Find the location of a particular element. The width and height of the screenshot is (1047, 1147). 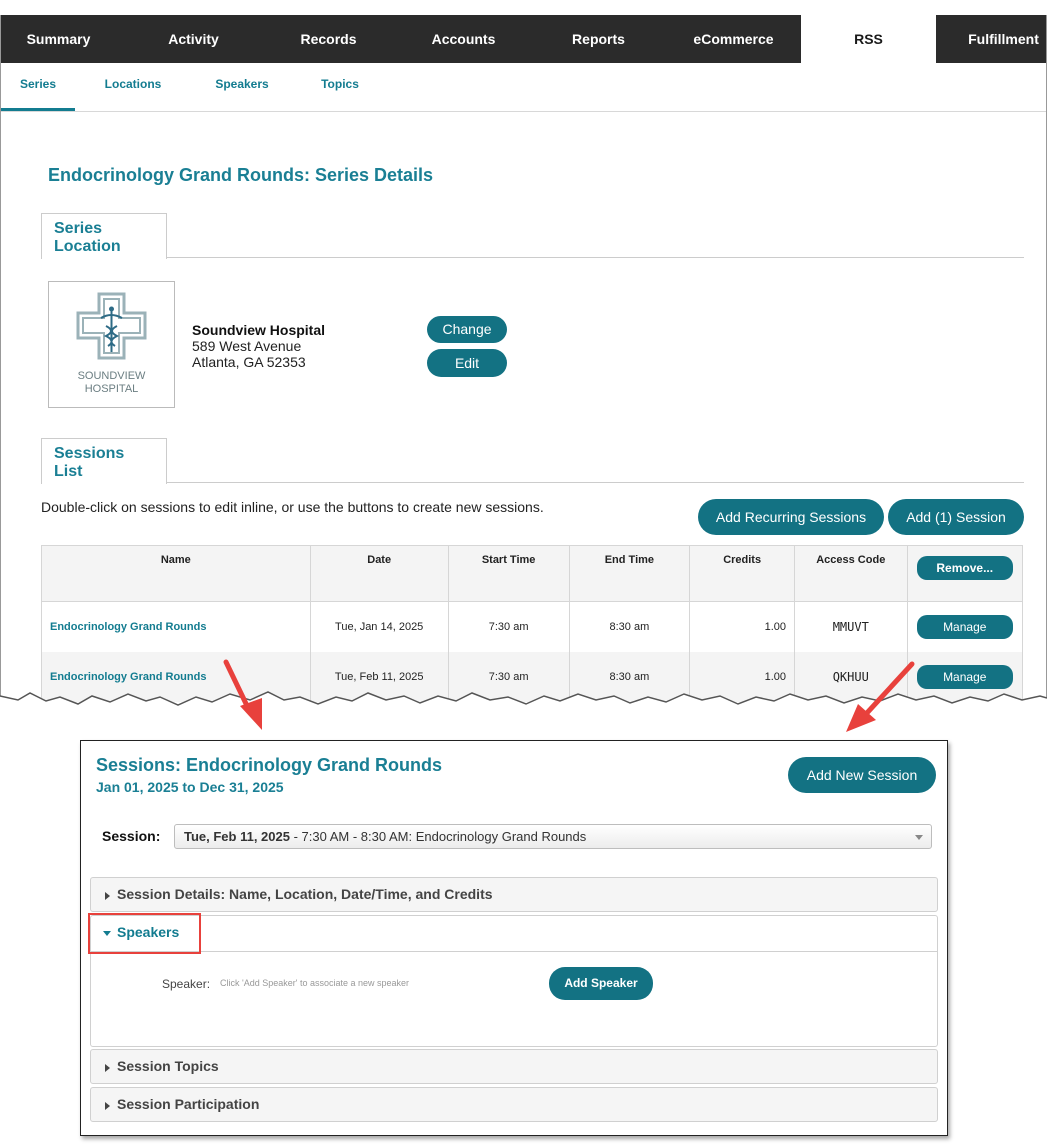

location-name: Soundview Hospital is located at coordinates (259, 330).